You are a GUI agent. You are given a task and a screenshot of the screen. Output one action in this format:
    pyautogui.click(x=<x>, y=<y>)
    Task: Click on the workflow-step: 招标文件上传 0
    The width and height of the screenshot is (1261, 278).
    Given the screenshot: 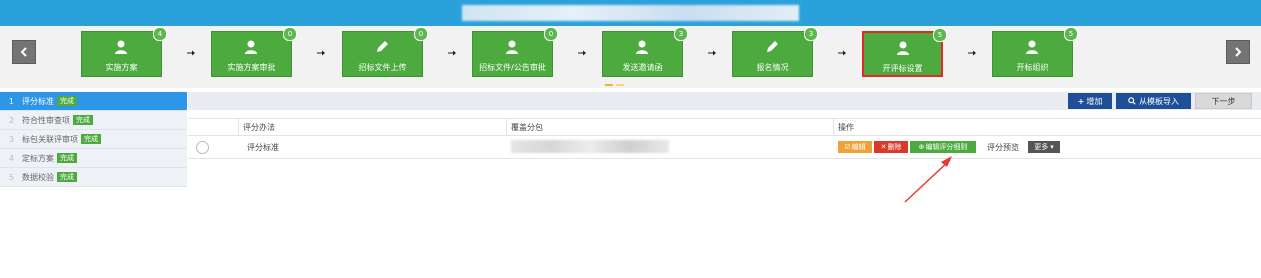 What is the action you would take?
    pyautogui.click(x=385, y=52)
    